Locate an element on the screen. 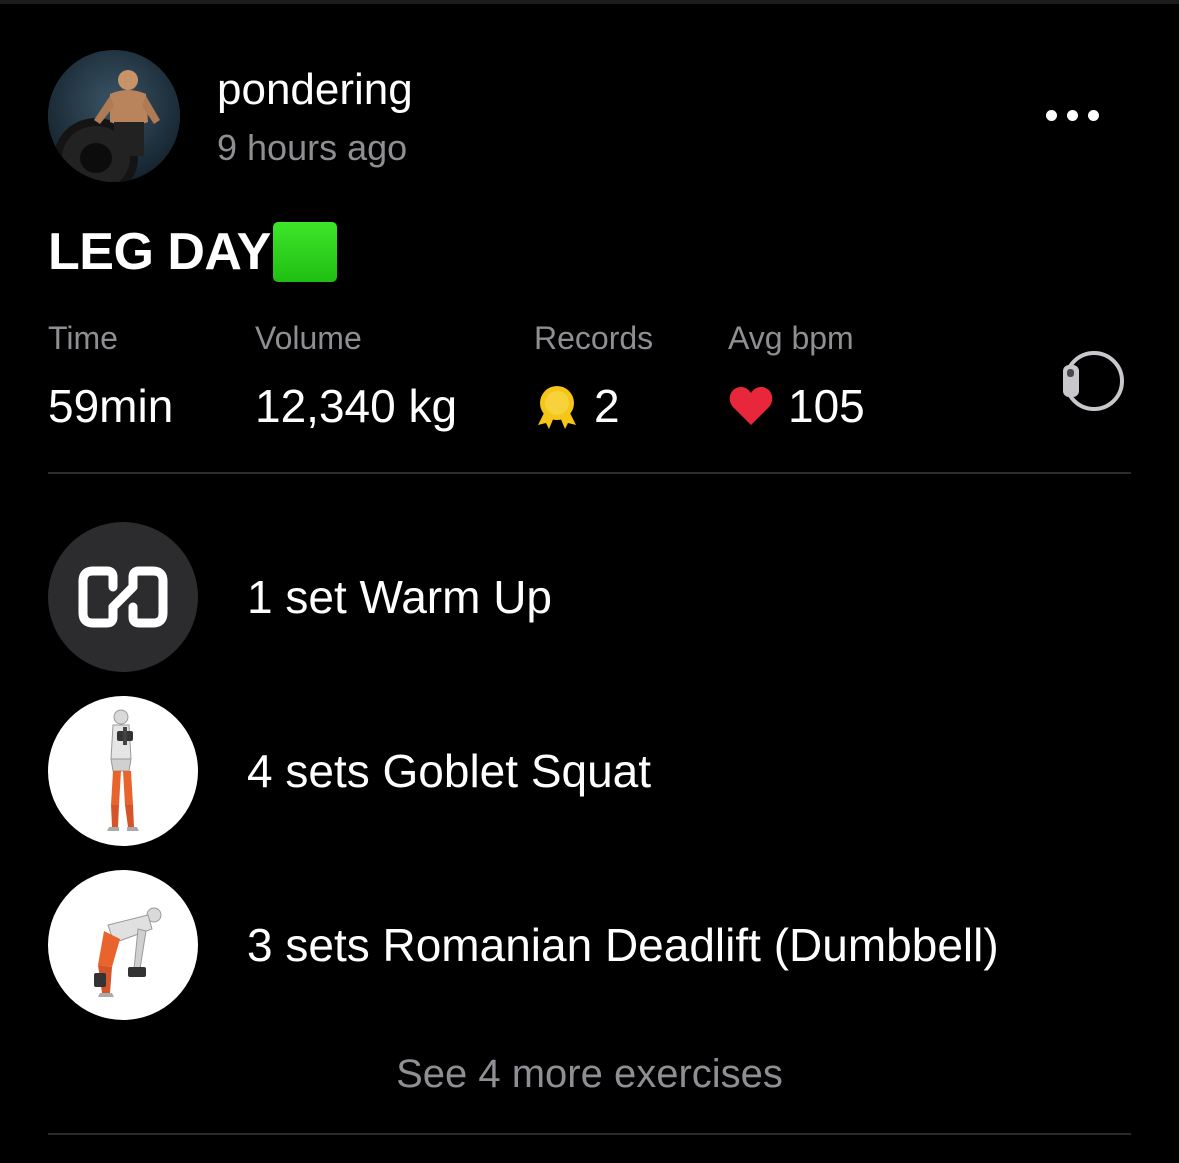 The height and width of the screenshot is (1163, 1179). exercise-row-warm-up: 1 set Warm Up is located at coordinates (589, 597).